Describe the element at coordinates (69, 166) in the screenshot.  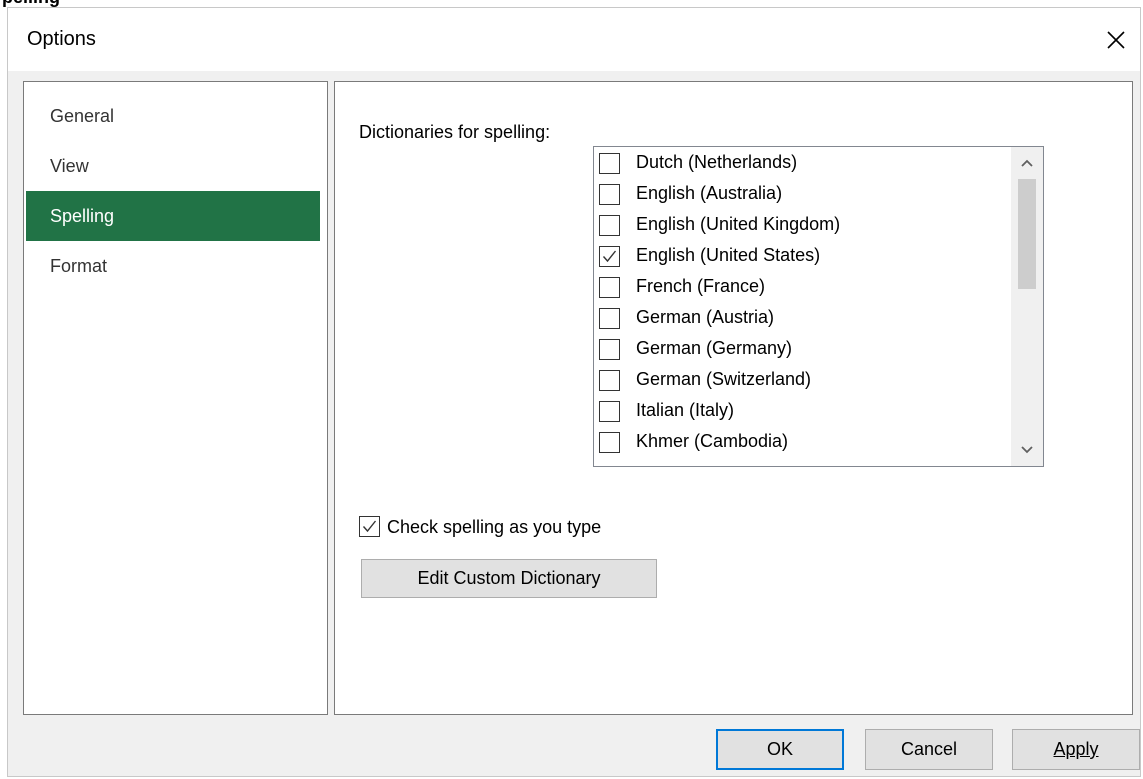
I see `nav-item-label: View` at that location.